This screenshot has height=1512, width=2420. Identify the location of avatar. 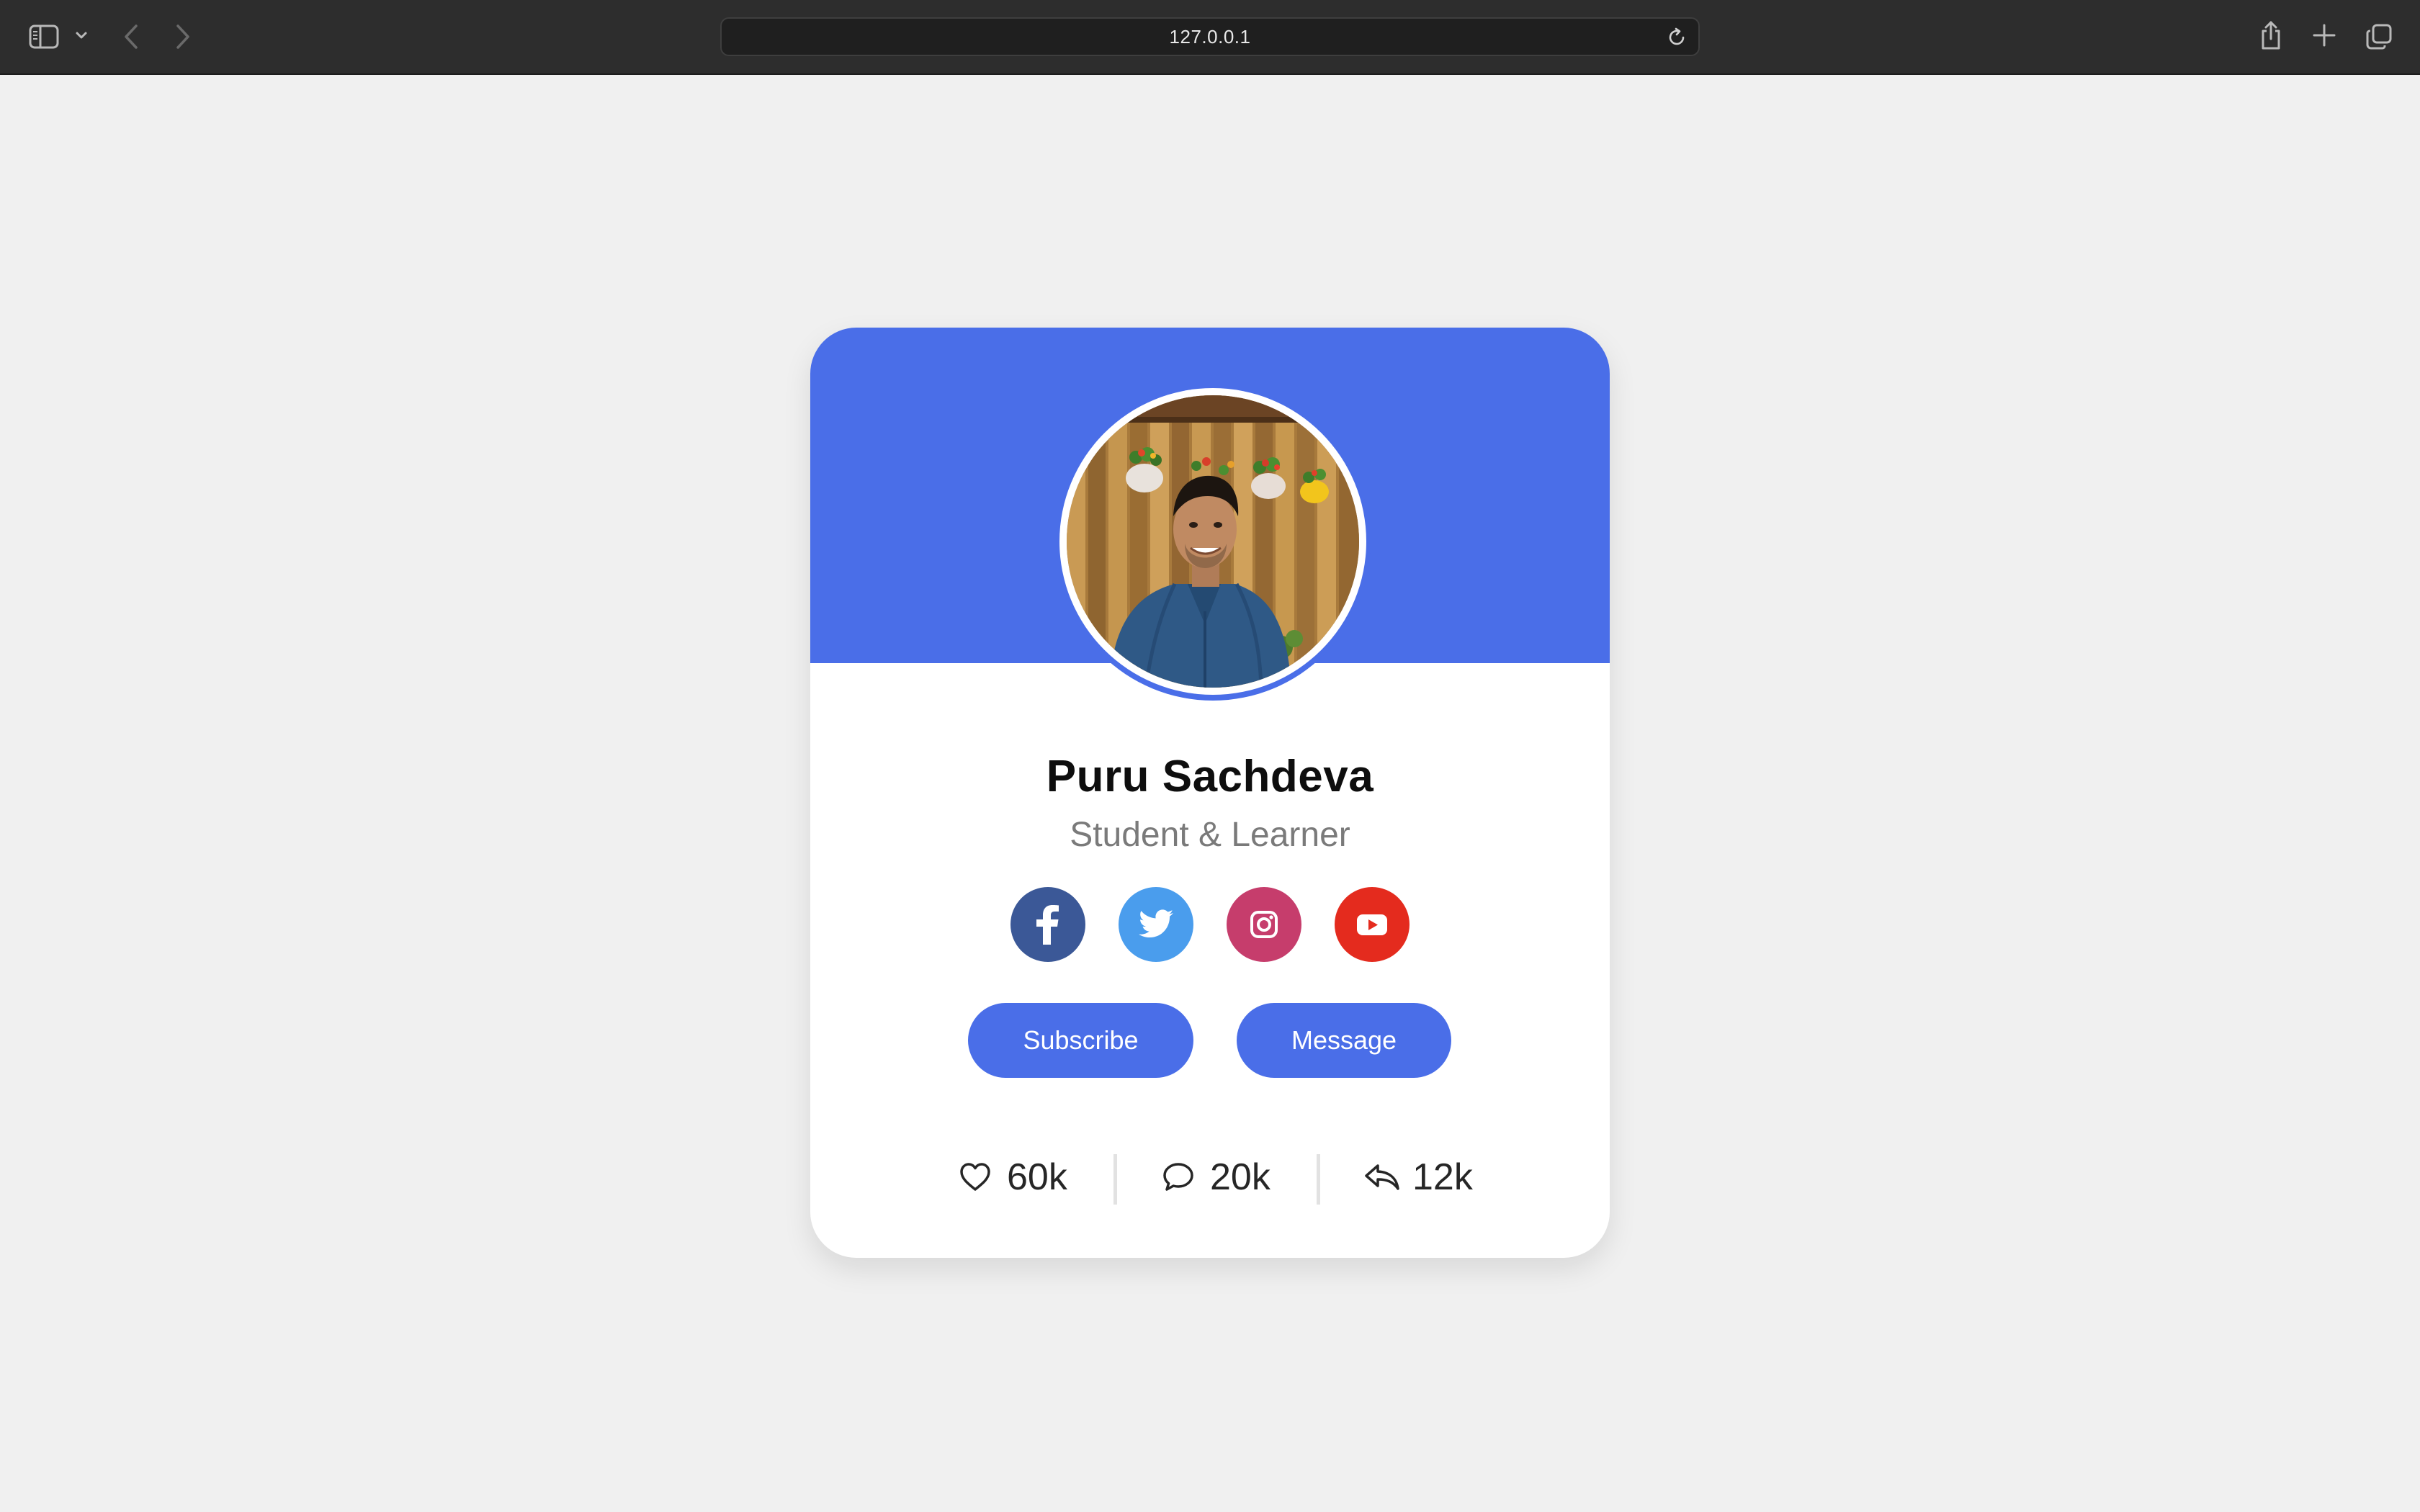
(1212, 541).